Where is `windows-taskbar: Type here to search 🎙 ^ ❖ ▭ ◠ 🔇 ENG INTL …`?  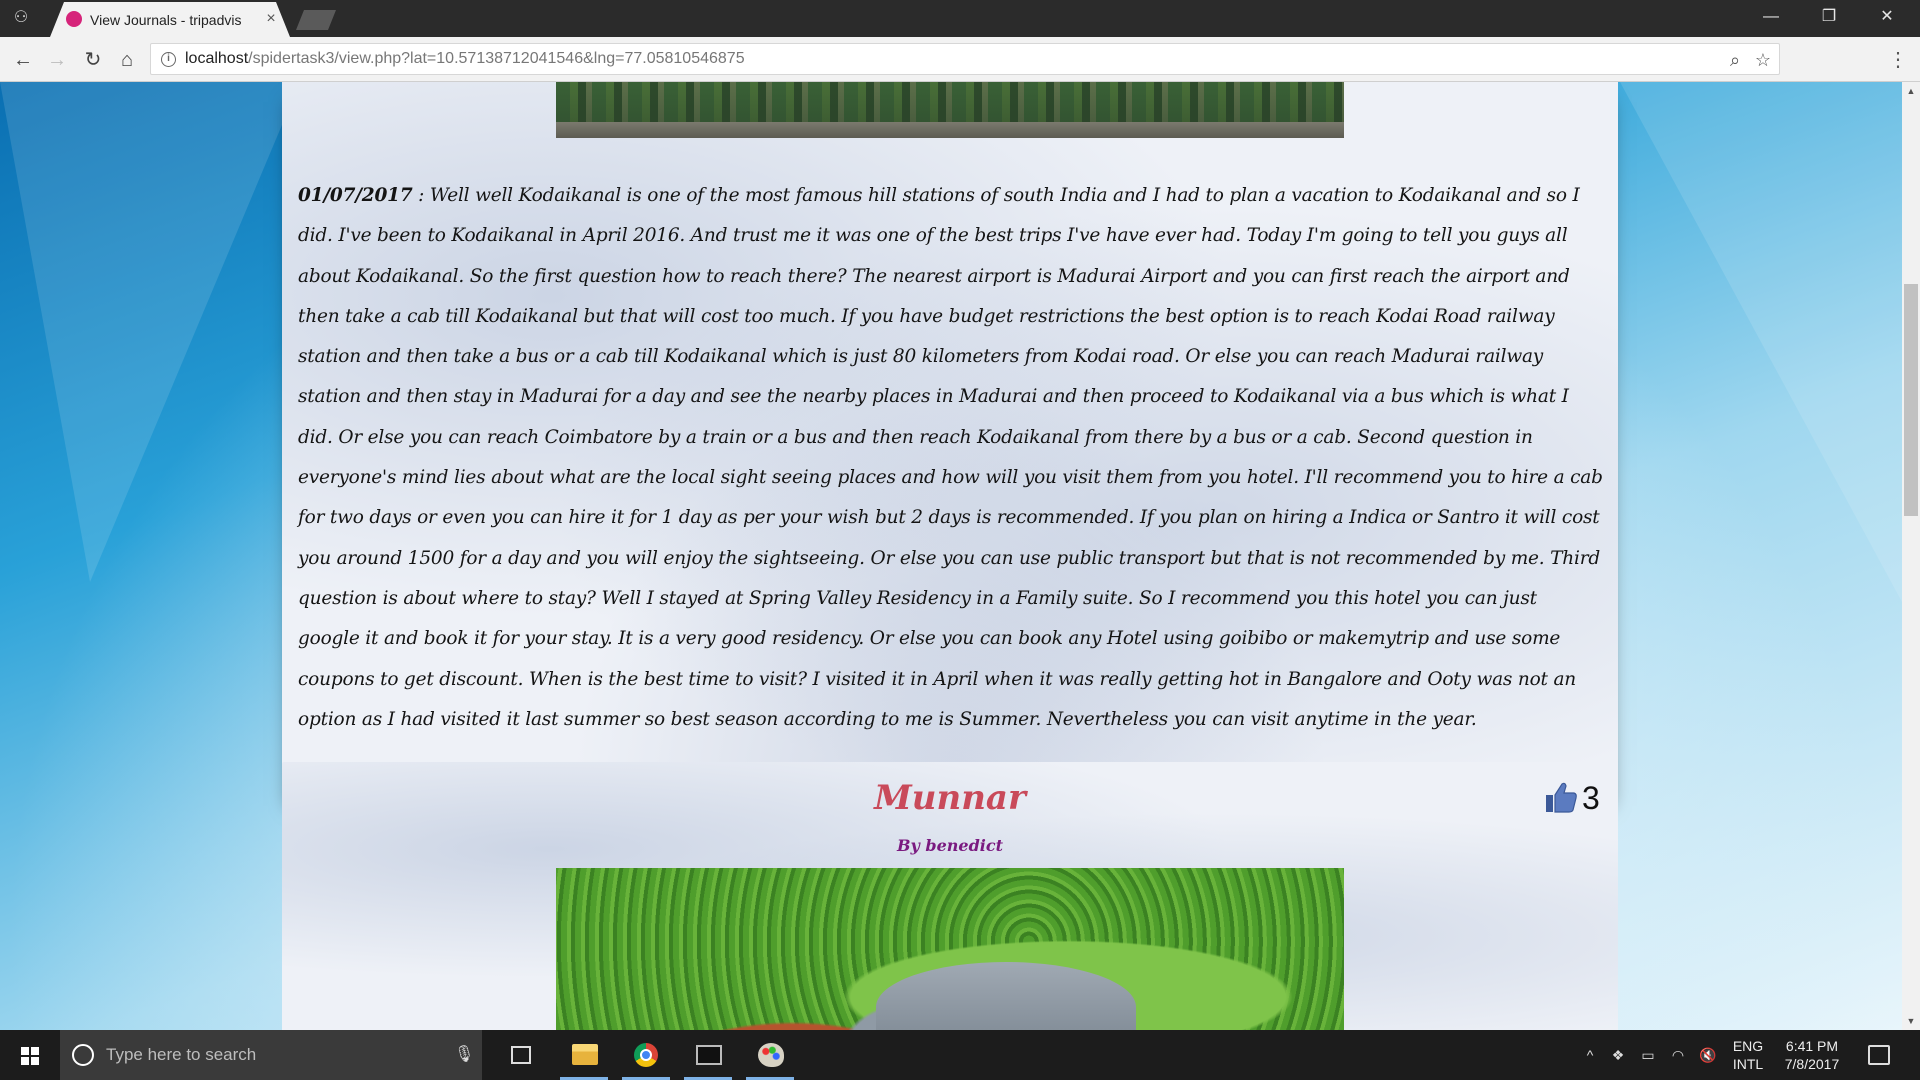
windows-taskbar: Type here to search 🎙 ^ ❖ ▭ ◠ 🔇 ENG INTL … is located at coordinates (960, 1055).